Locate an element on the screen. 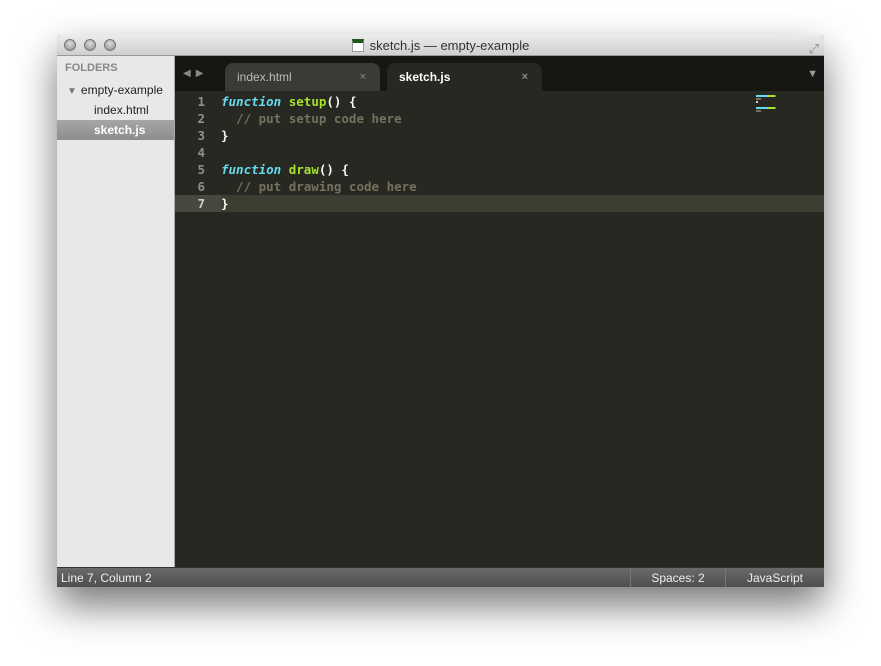  code-line: 3} is located at coordinates (499, 135).